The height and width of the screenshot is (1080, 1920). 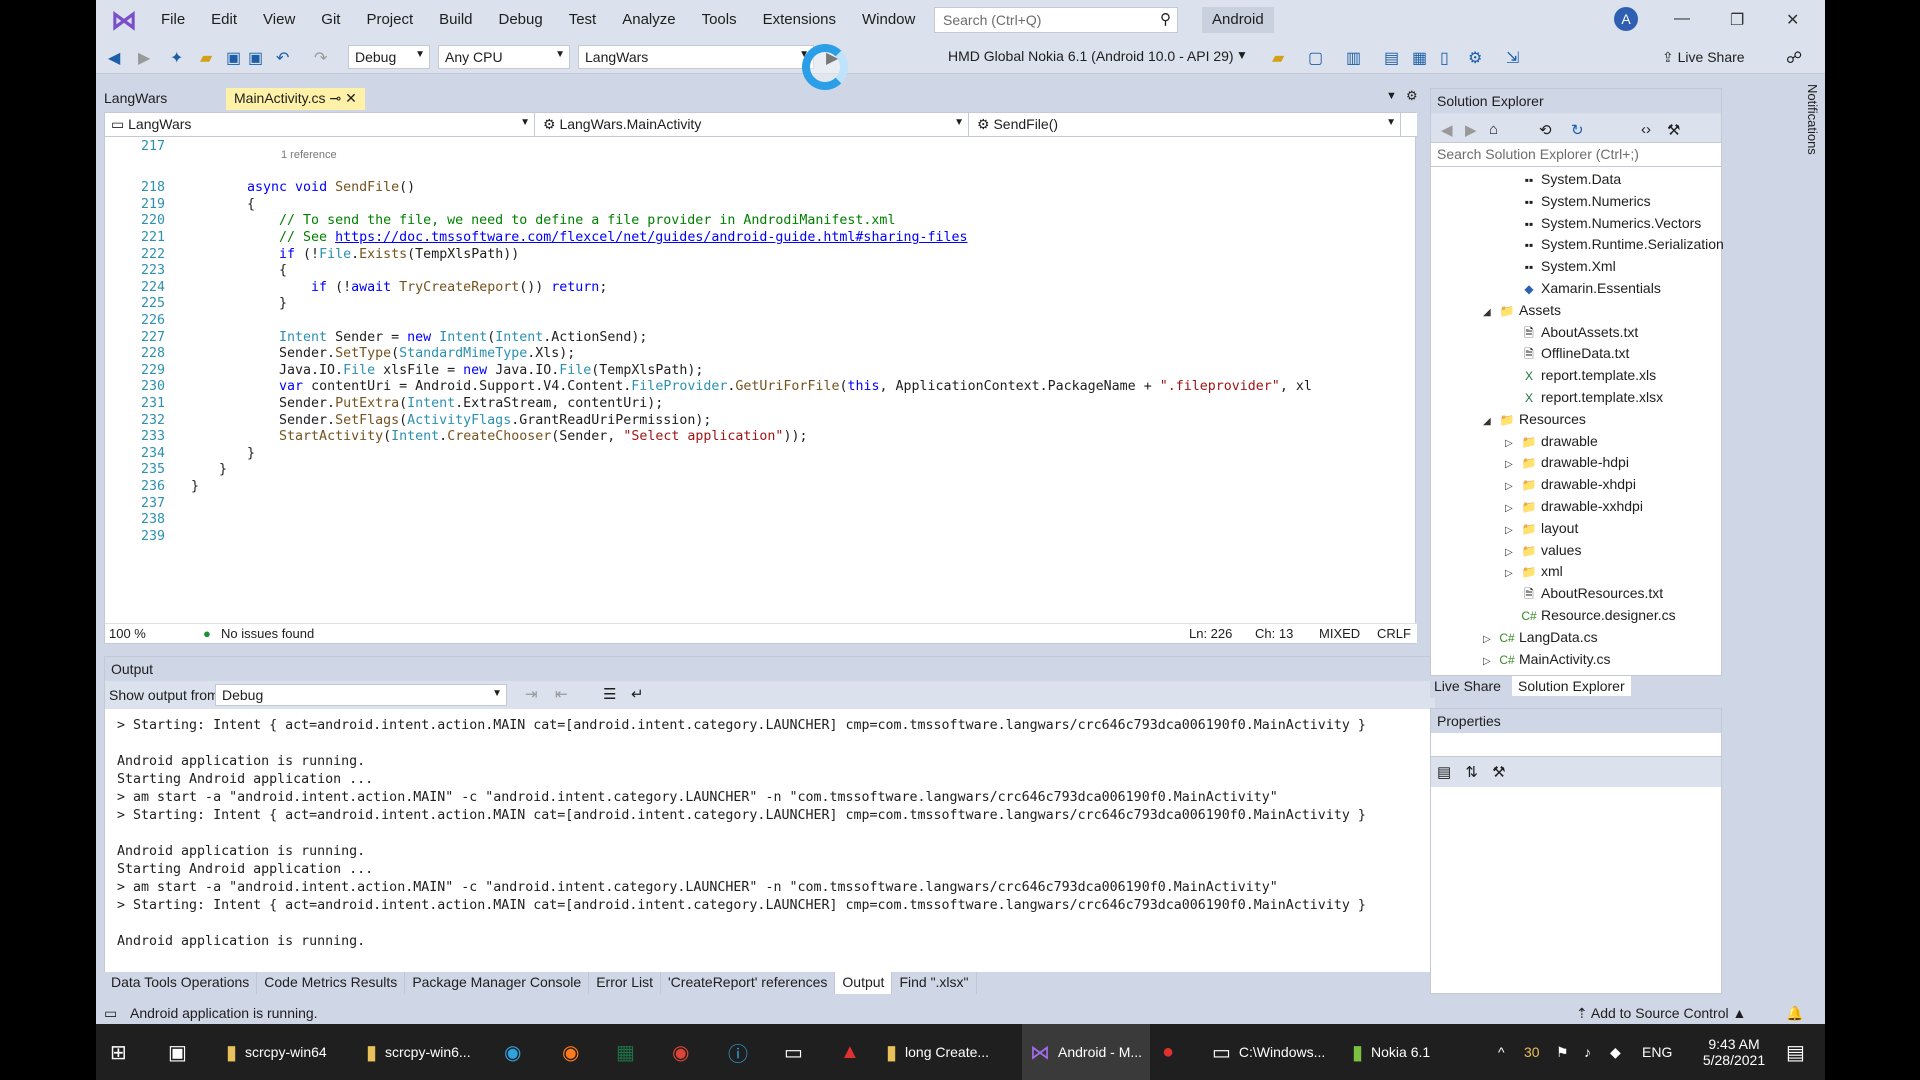 What do you see at coordinates (1673, 130) in the screenshot?
I see `properties-wrench-icon: ⚒` at bounding box center [1673, 130].